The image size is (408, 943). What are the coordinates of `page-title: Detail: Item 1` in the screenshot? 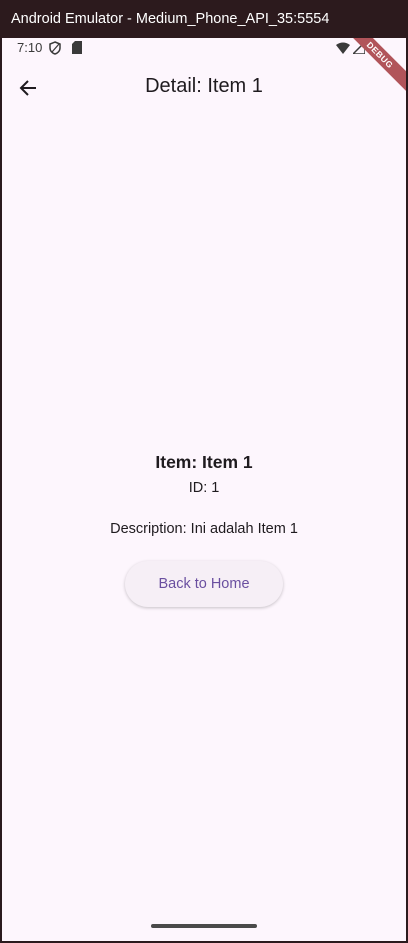 It's located at (204, 86).